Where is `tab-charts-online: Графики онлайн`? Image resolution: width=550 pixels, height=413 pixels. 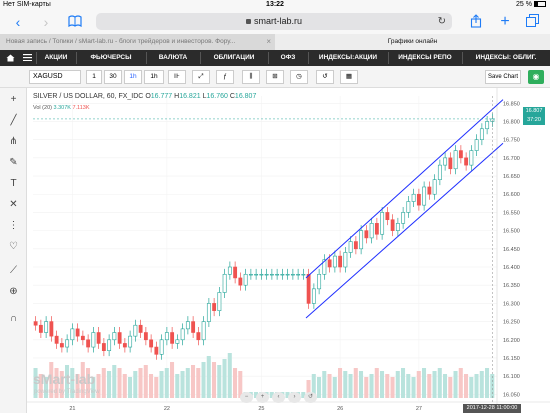 tab-charts-online: Графики онлайн is located at coordinates (412, 42).